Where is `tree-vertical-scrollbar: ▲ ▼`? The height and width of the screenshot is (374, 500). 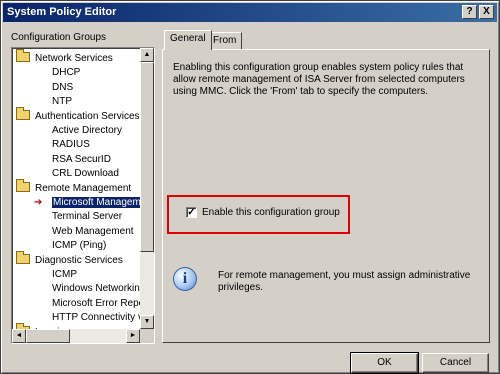
tree-vertical-scrollbar: ▲ ▼ is located at coordinates (147, 188).